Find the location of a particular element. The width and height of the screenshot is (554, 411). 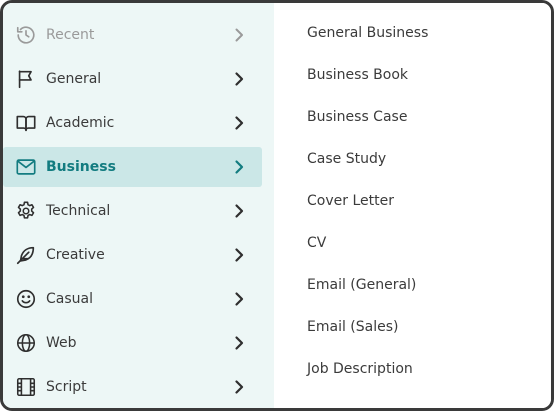

category-item-creative: Creative is located at coordinates (132, 255).